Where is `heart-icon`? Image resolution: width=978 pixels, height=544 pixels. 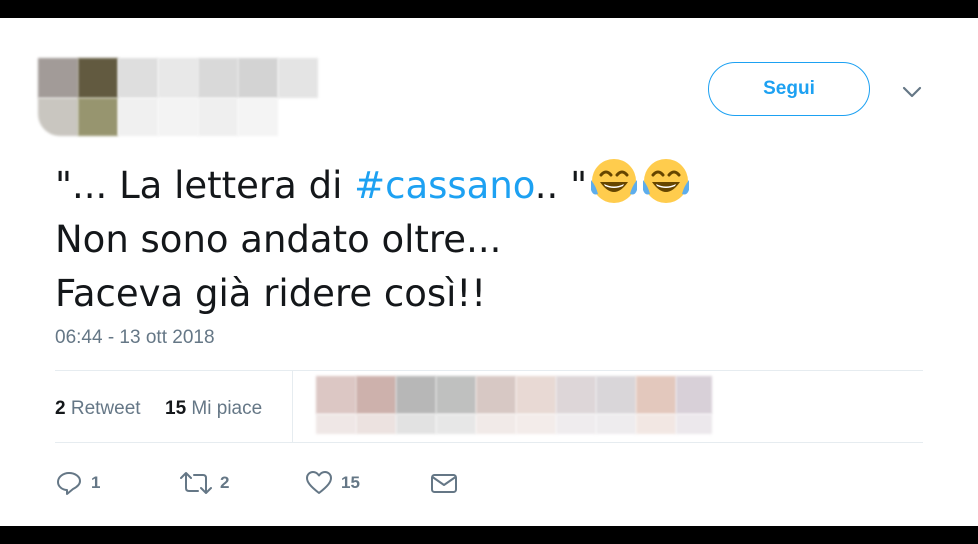 heart-icon is located at coordinates (319, 483).